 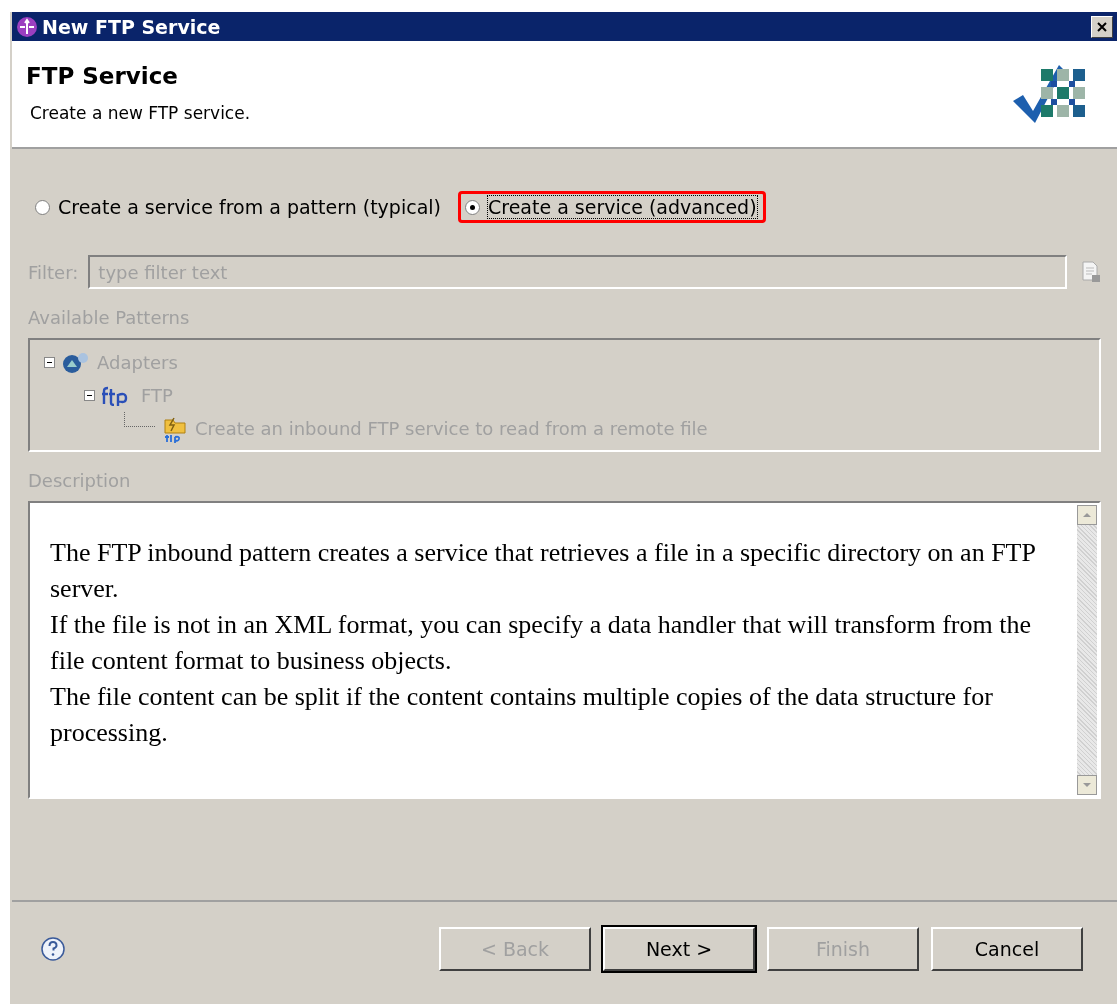 I want to click on app-icon, so click(x=27, y=26).